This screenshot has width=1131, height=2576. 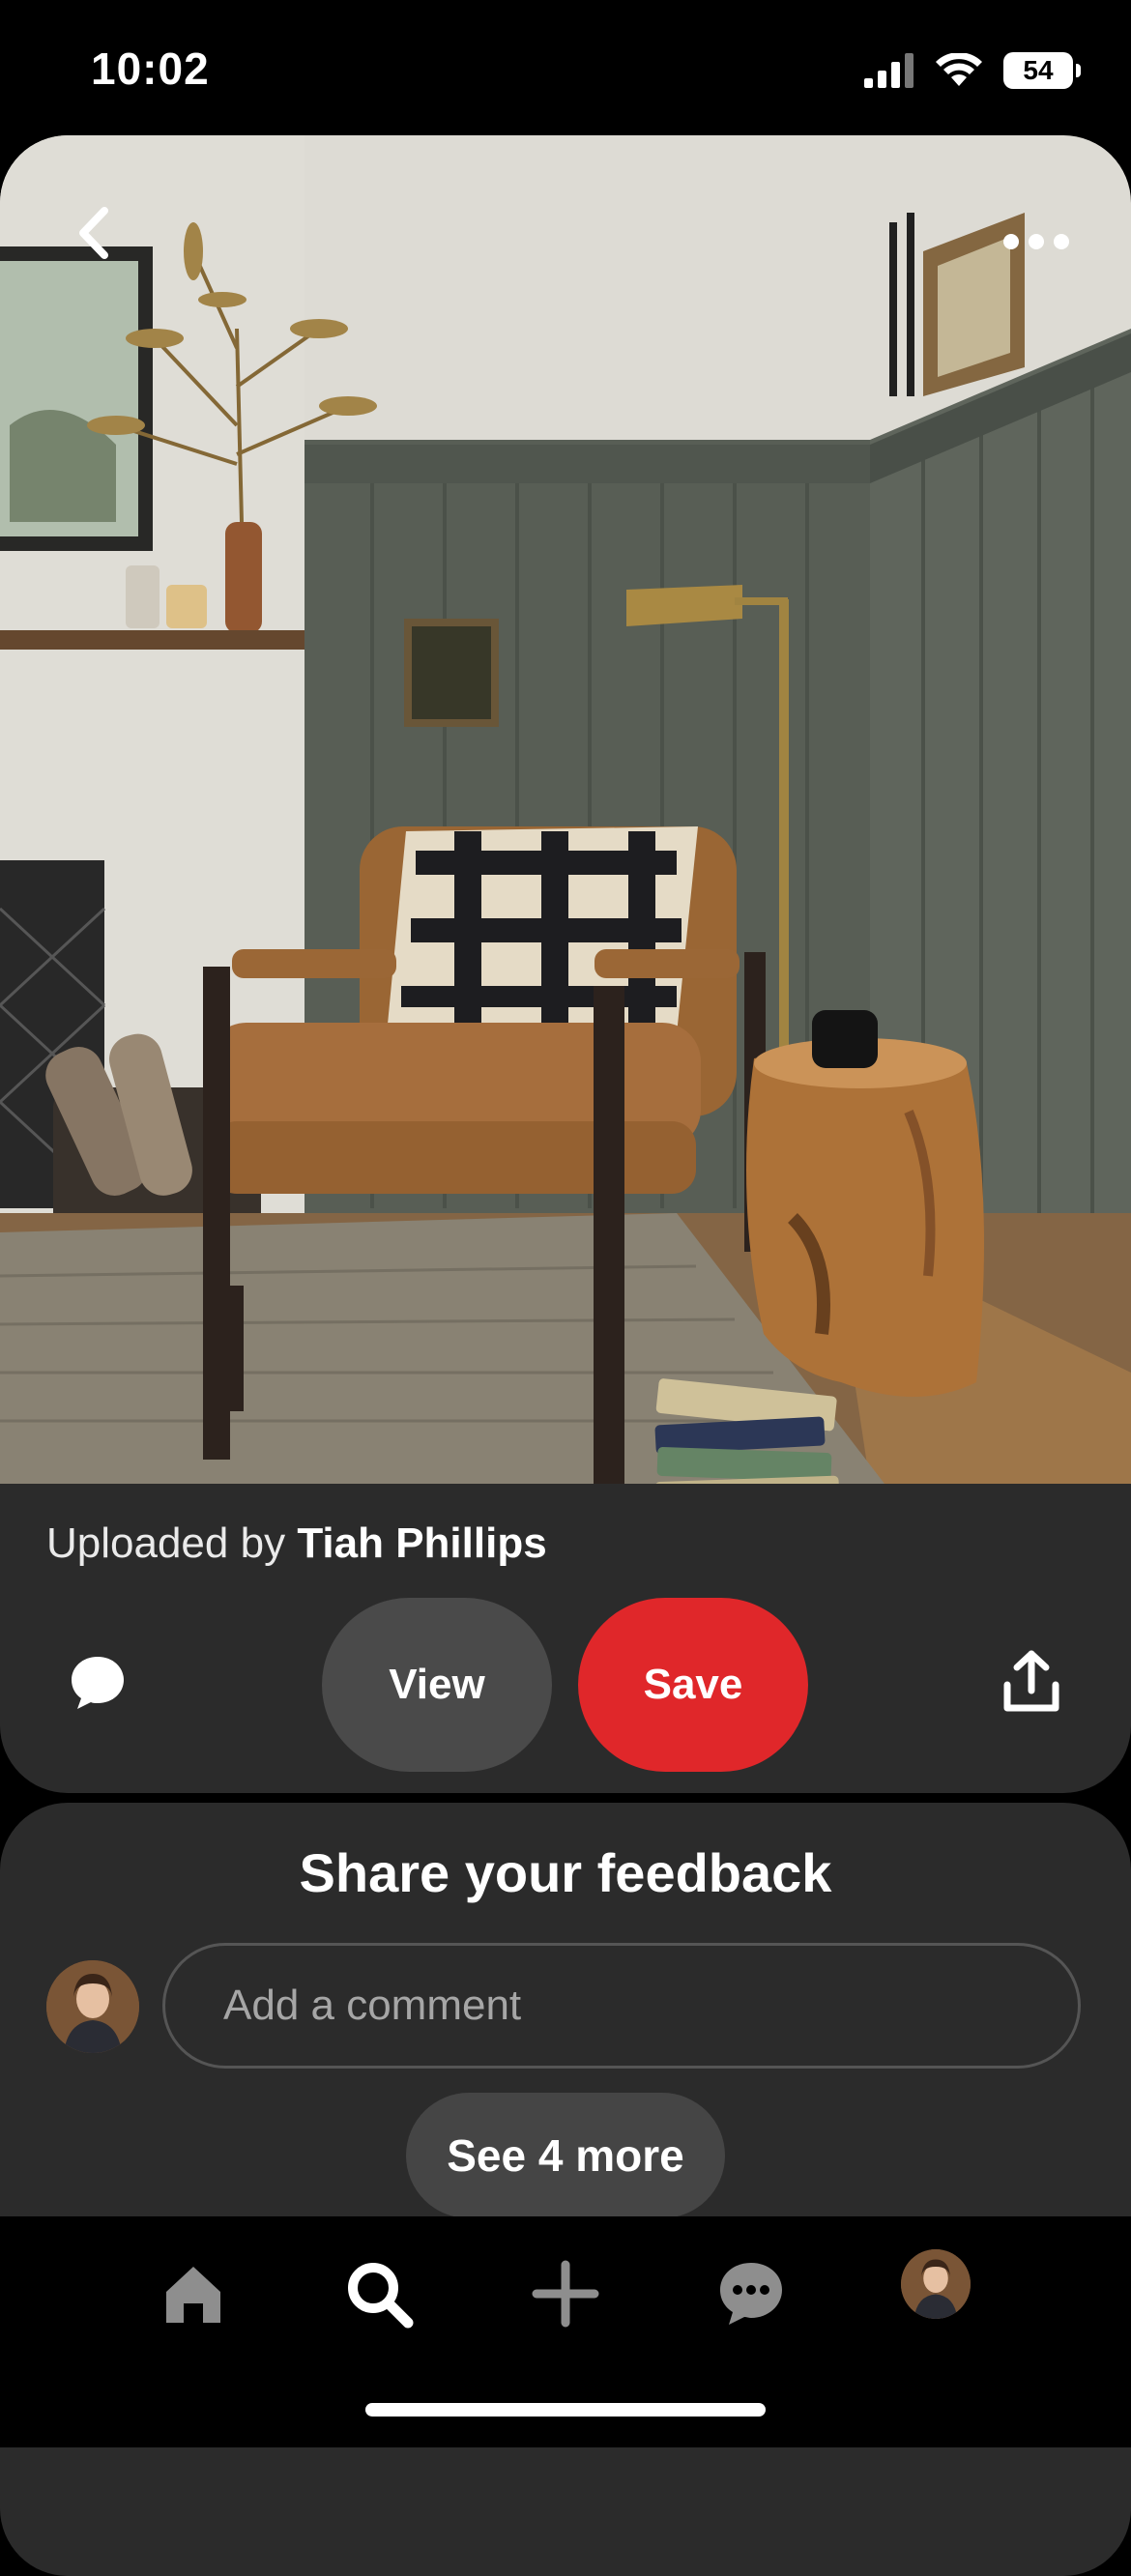 What do you see at coordinates (565, 2410) in the screenshot?
I see `home-indicator` at bounding box center [565, 2410].